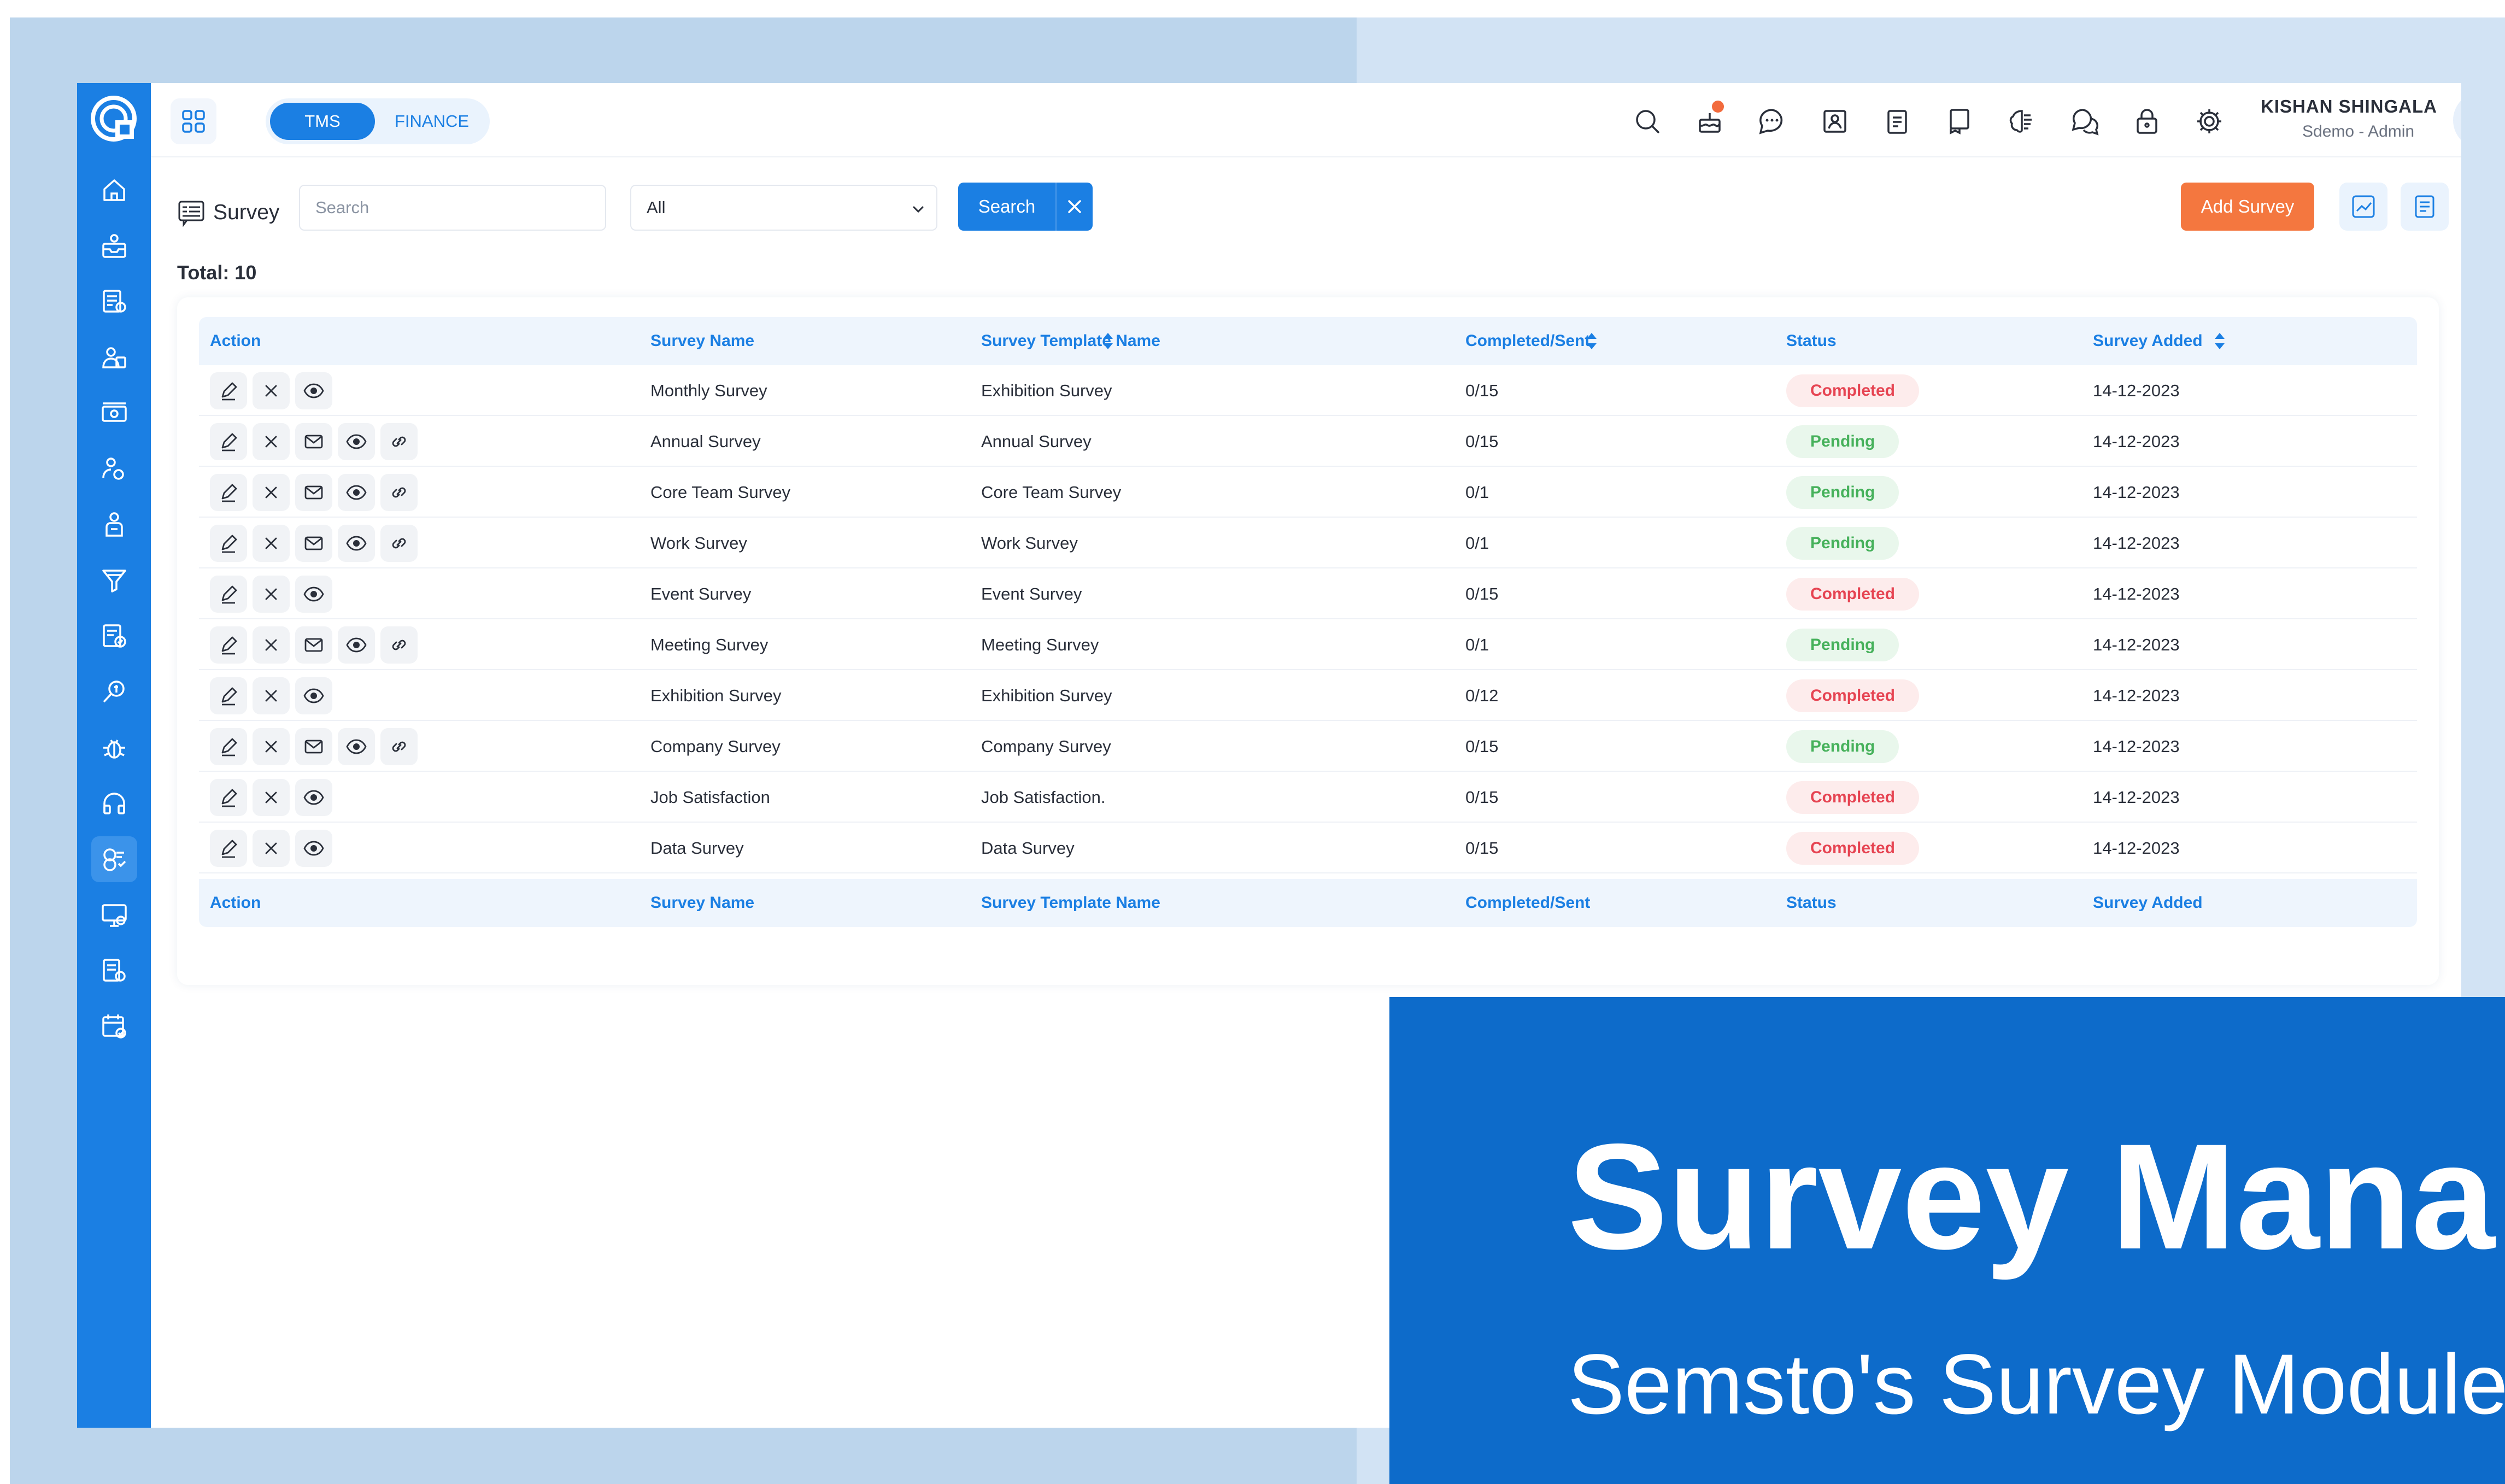  Describe the element at coordinates (1528, 903) in the screenshot. I see `footer-header-completed-sent: Completed/Sent` at that location.